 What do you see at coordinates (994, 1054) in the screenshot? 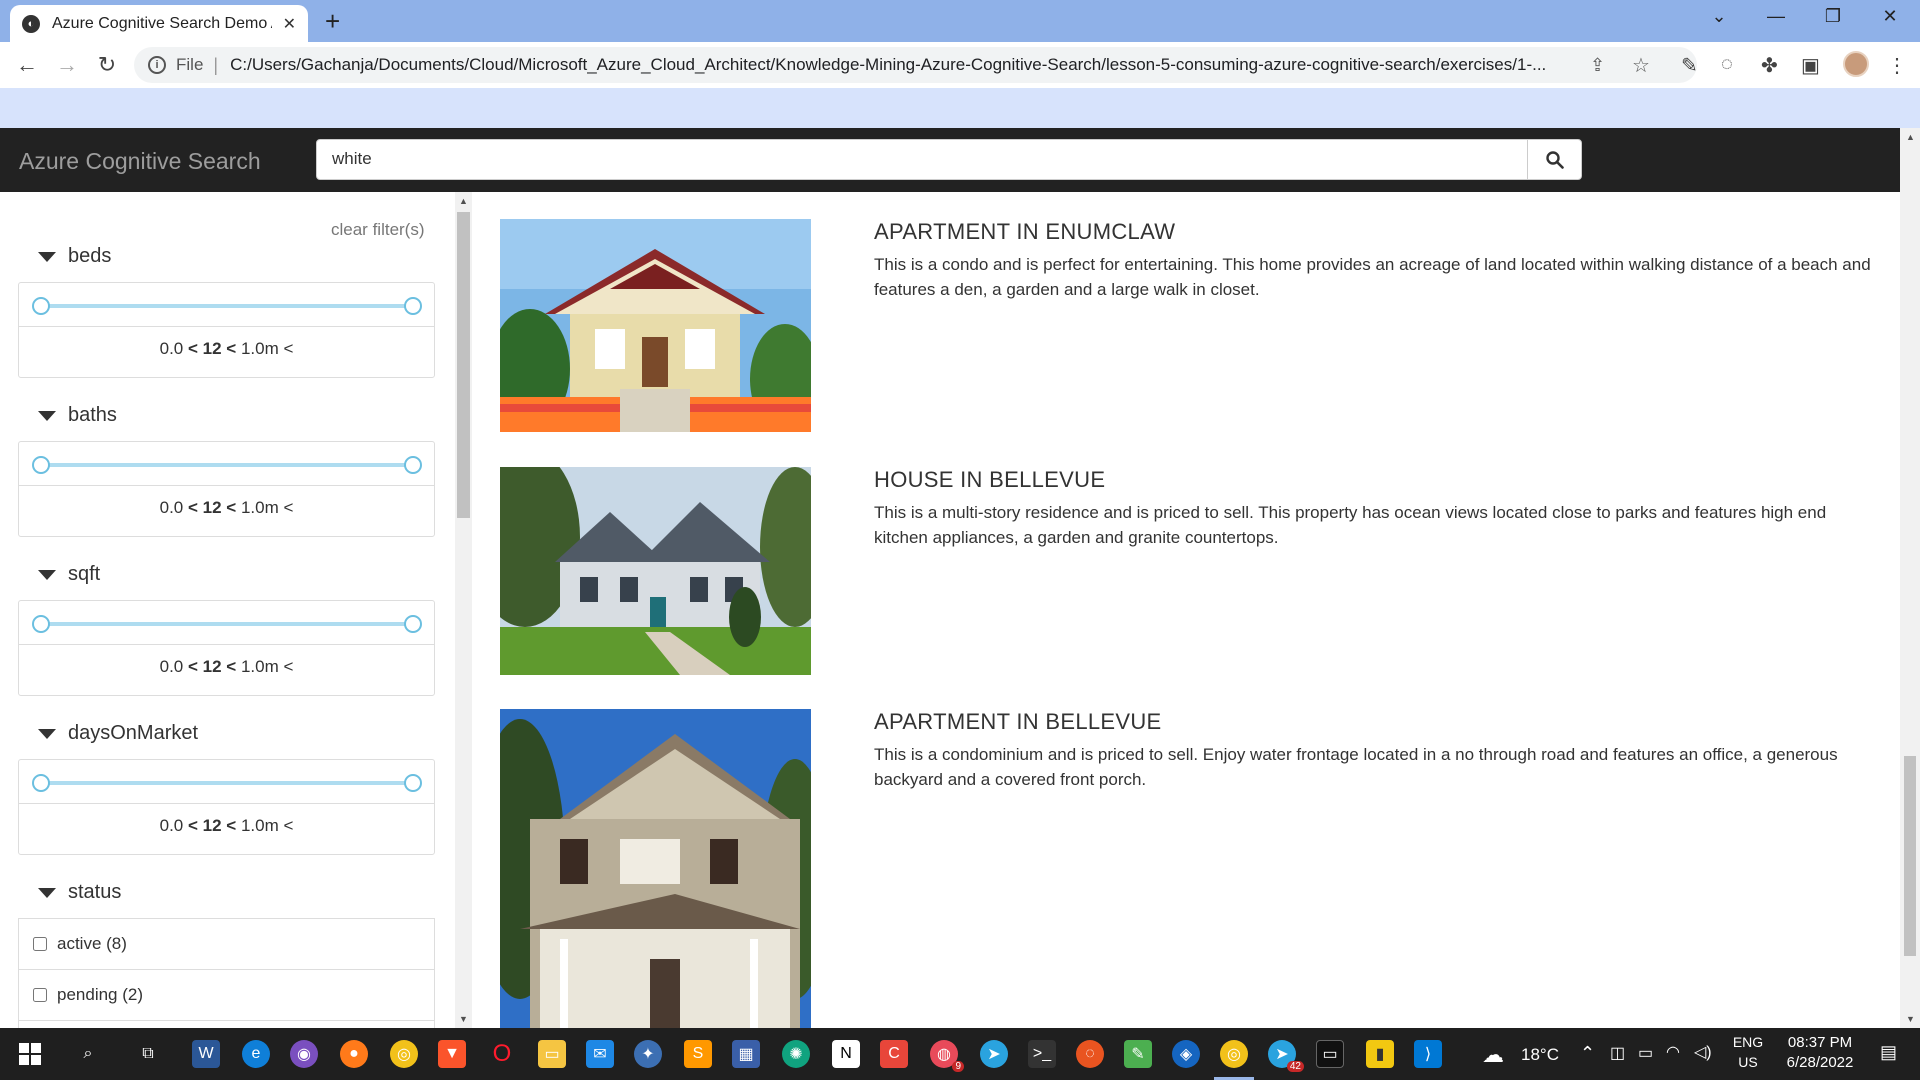
I see `telegram-icon: ➤` at bounding box center [994, 1054].